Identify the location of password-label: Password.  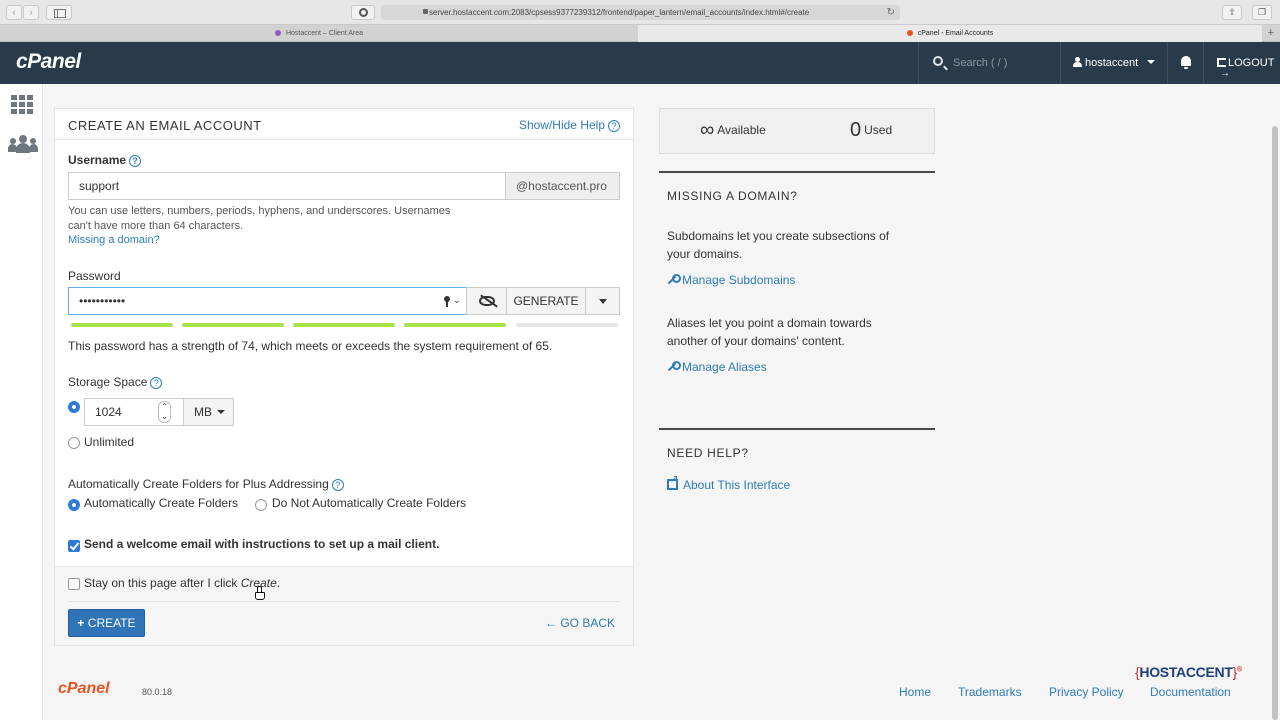
(94, 276).